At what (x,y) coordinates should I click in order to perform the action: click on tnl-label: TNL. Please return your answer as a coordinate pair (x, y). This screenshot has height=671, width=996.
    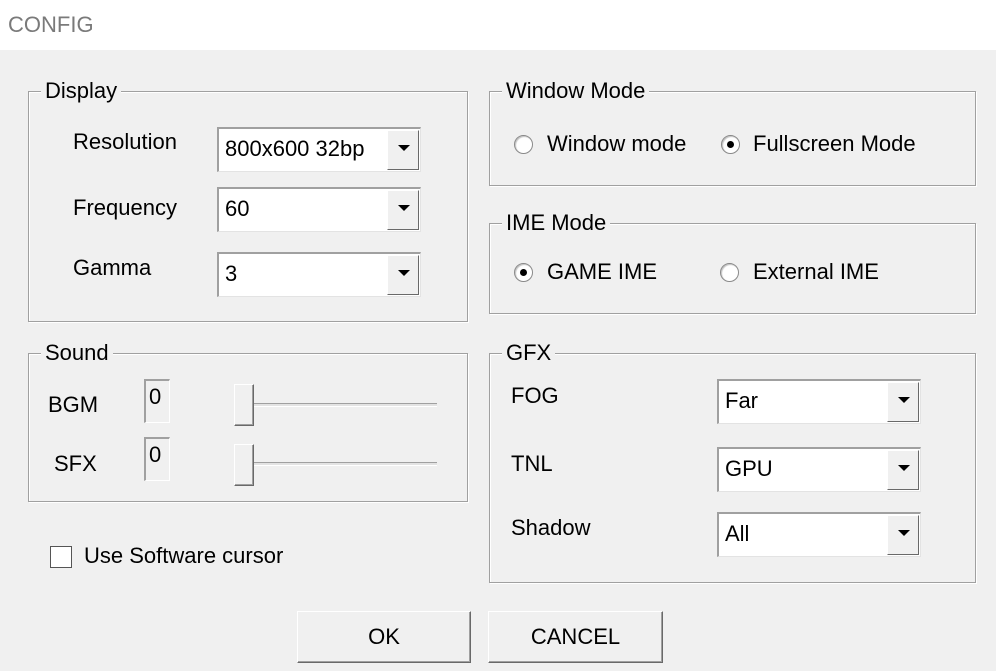
    Looking at the image, I should click on (532, 463).